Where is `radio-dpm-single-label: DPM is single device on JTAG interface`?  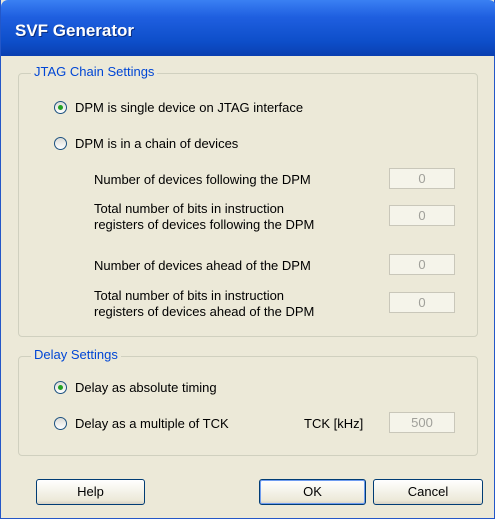 radio-dpm-single-label: DPM is single device on JTAG interface is located at coordinates (189, 107).